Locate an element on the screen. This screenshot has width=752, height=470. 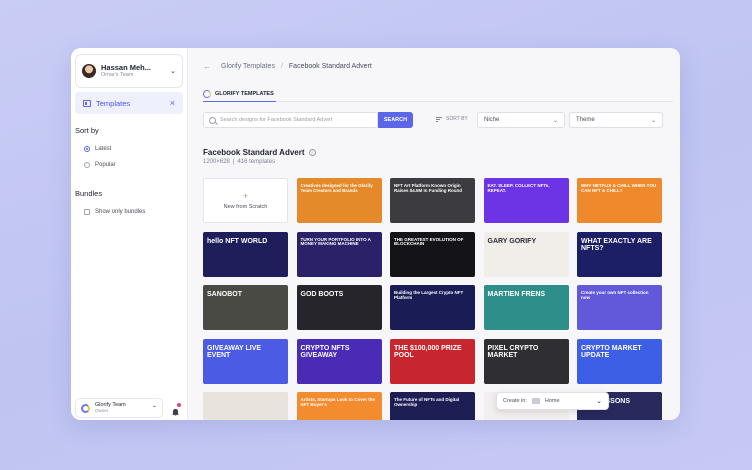
template-card-text: CRYPTO MARKET UPDATE is located at coordinates (611, 351).